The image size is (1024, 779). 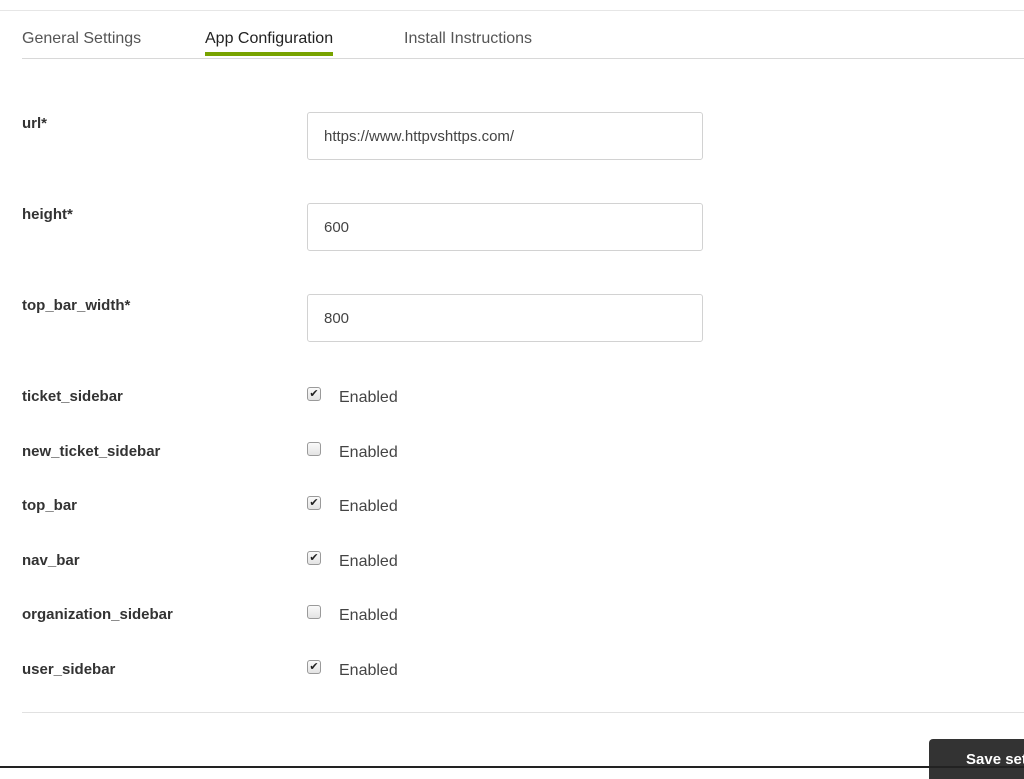 I want to click on organization-sidebar-label: organization_sidebar, so click(x=97, y=614).